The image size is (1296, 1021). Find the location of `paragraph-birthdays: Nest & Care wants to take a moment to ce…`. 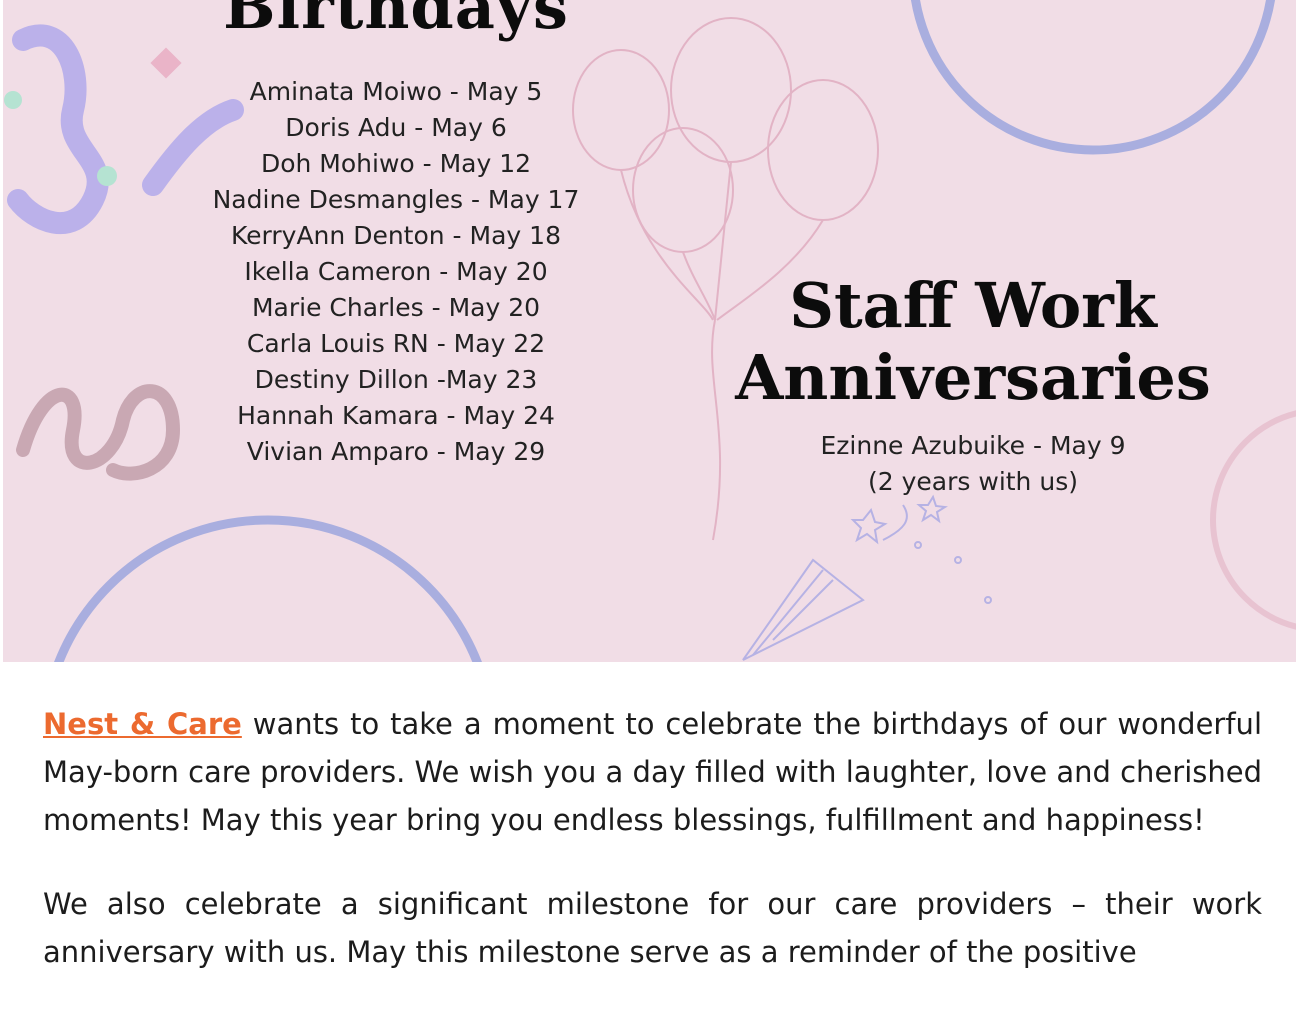

paragraph-birthdays: Nest & Care wants to take a moment to ce… is located at coordinates (652, 772).